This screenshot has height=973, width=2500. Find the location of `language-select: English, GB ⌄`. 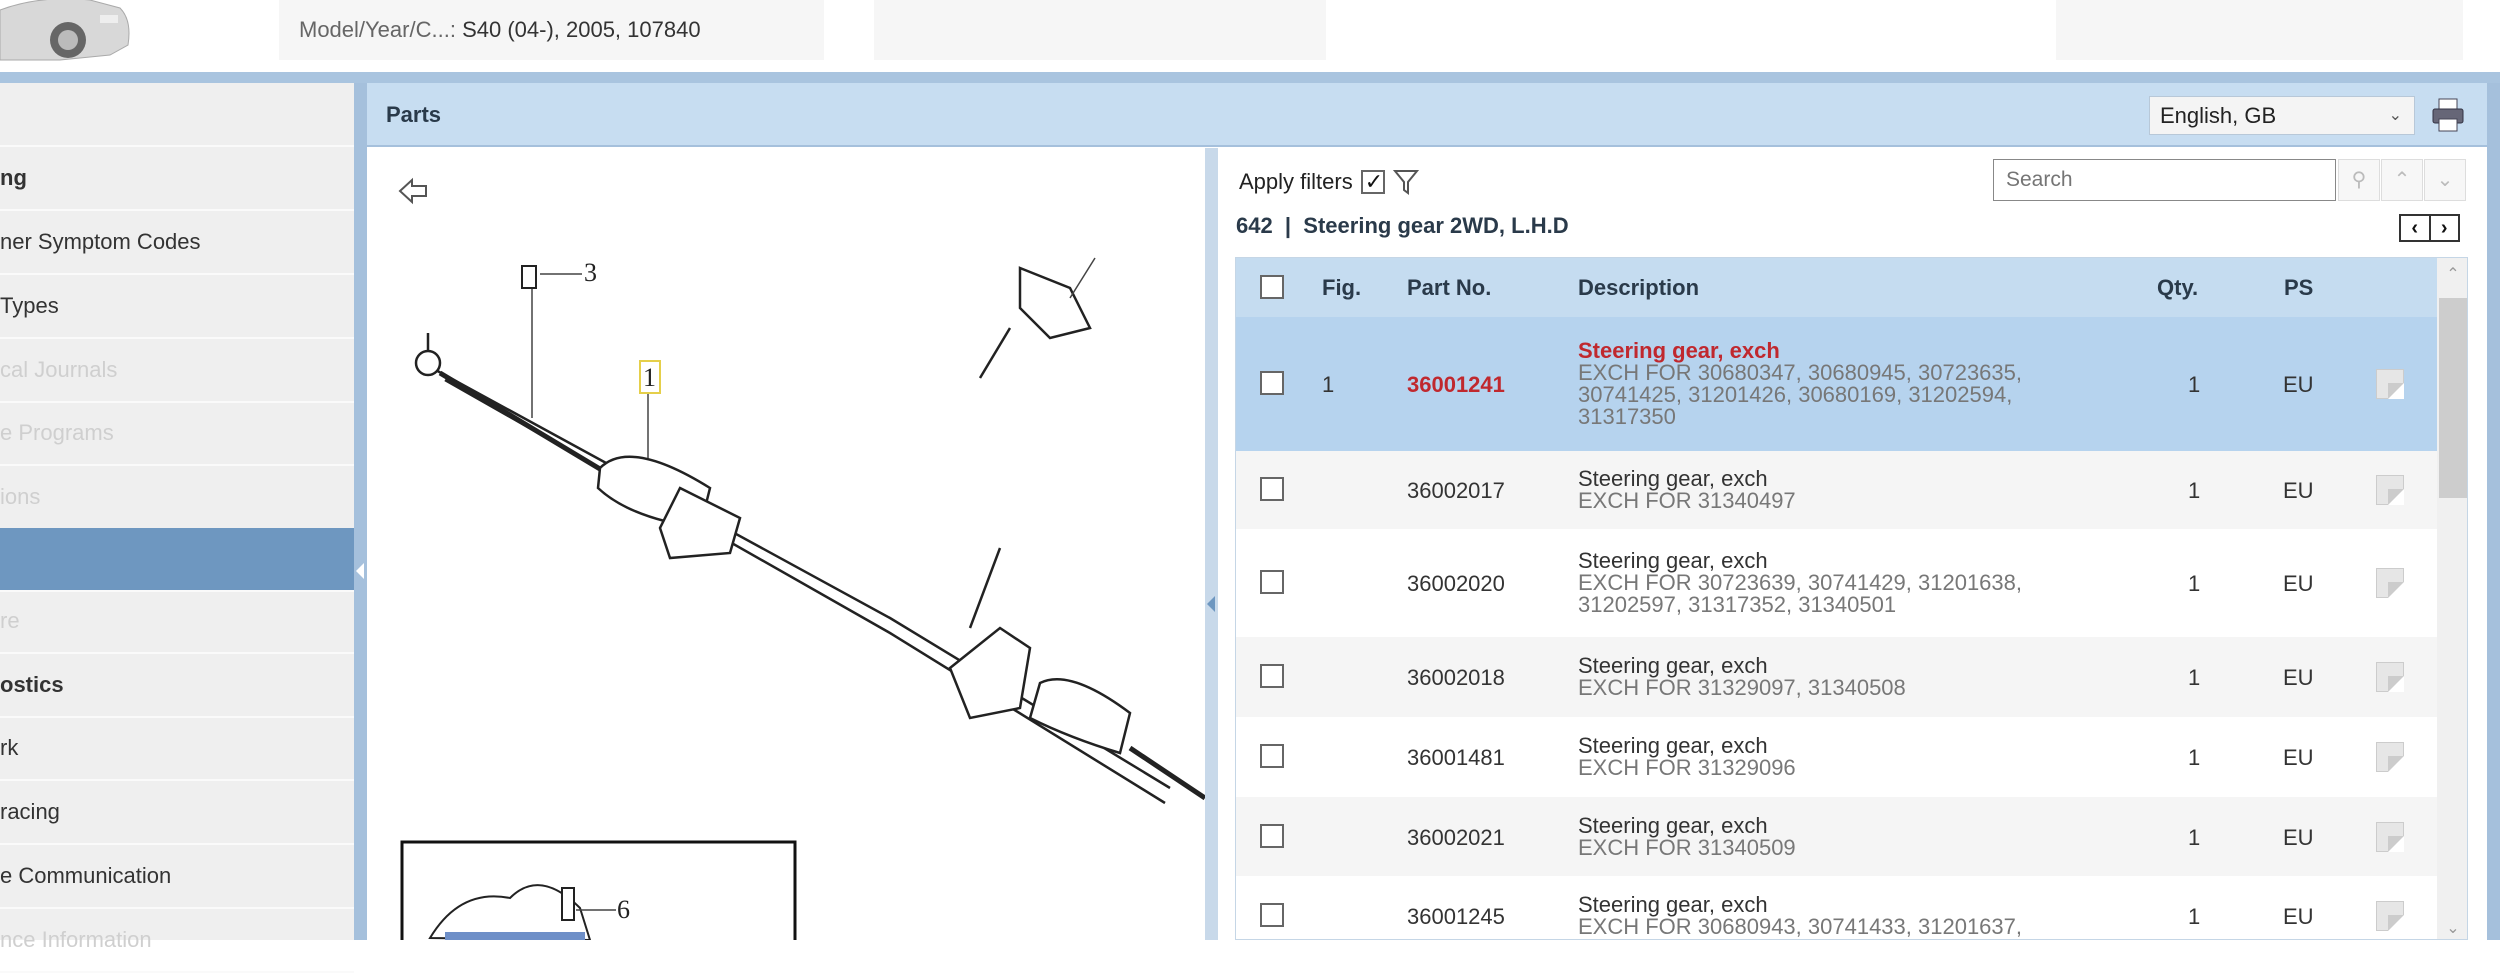

language-select: English, GB ⌄ is located at coordinates (2282, 115).